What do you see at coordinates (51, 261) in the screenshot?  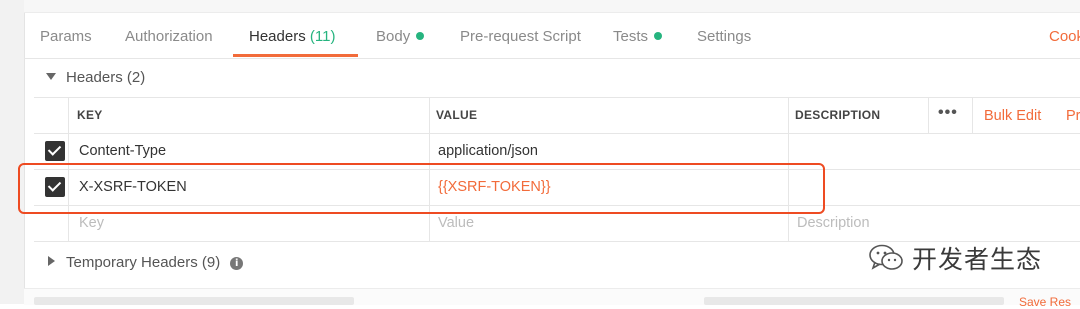 I see `caret-right-icon` at bounding box center [51, 261].